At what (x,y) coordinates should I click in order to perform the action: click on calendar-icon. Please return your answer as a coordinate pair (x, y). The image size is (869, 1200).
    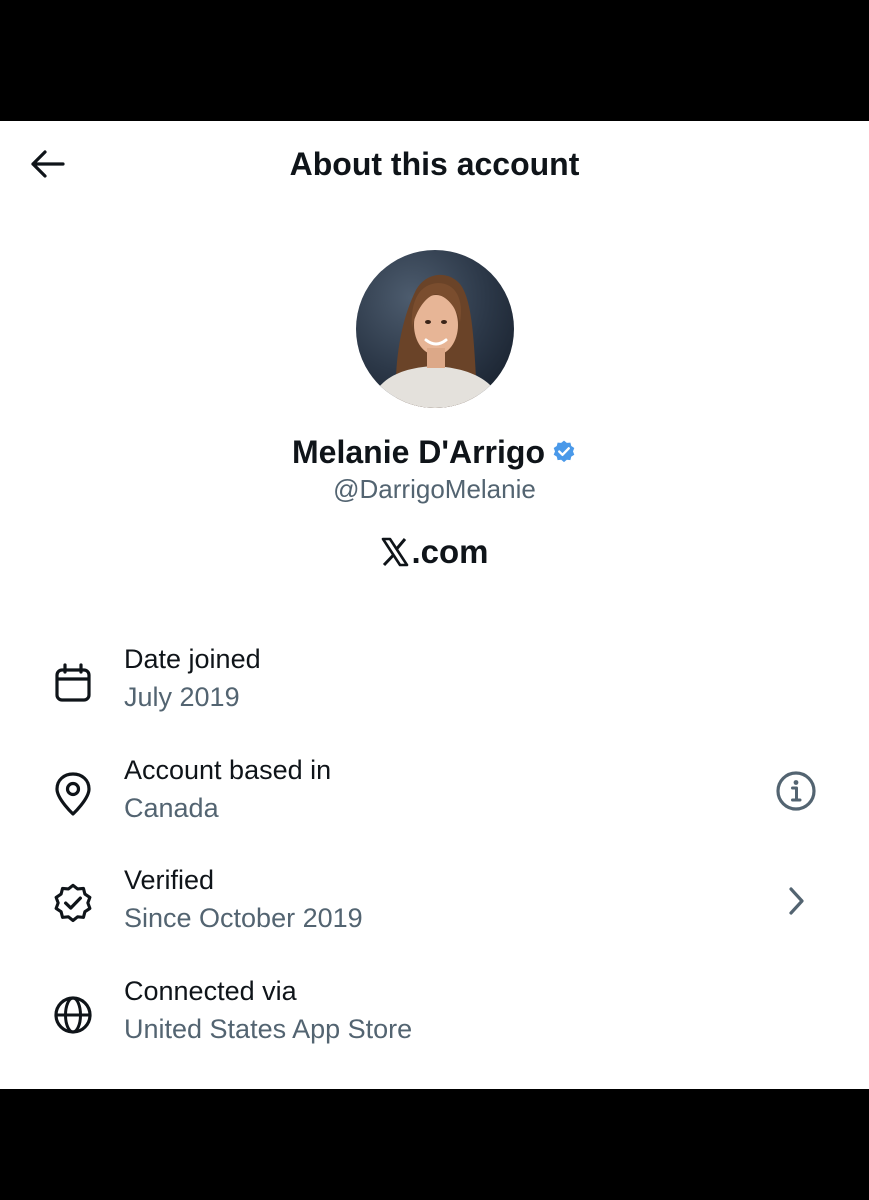
    Looking at the image, I should click on (73, 683).